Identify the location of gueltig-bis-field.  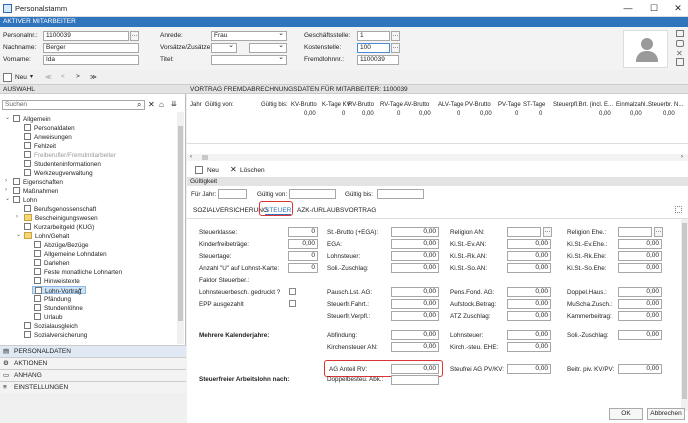
(400, 194).